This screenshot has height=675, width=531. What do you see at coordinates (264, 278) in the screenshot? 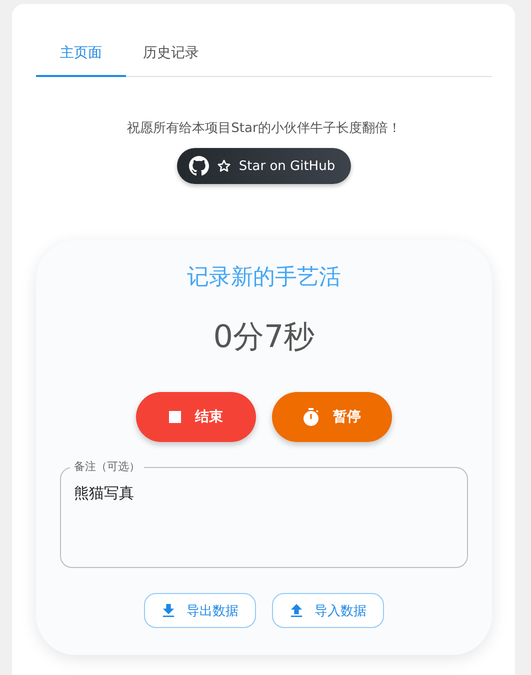
I see `card-title: 记录新的手艺活` at bounding box center [264, 278].